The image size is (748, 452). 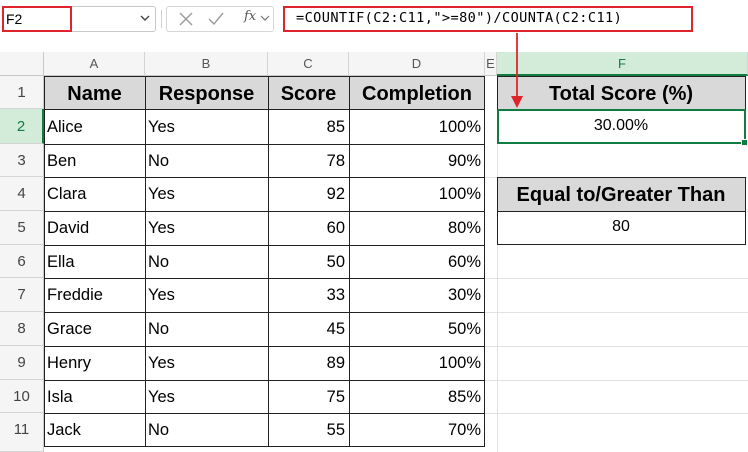 I want to click on row-header-11: 11, so click(x=22, y=432).